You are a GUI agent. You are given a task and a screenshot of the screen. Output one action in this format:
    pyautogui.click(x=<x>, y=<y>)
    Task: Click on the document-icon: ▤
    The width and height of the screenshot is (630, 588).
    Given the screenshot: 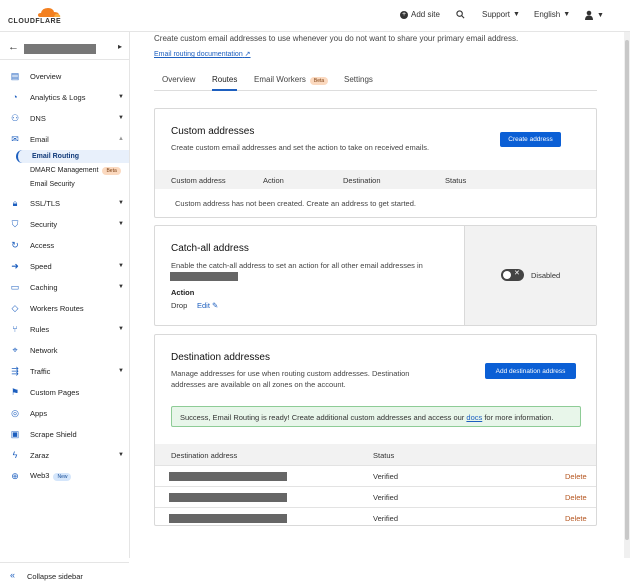 What is the action you would take?
    pyautogui.click(x=15, y=76)
    